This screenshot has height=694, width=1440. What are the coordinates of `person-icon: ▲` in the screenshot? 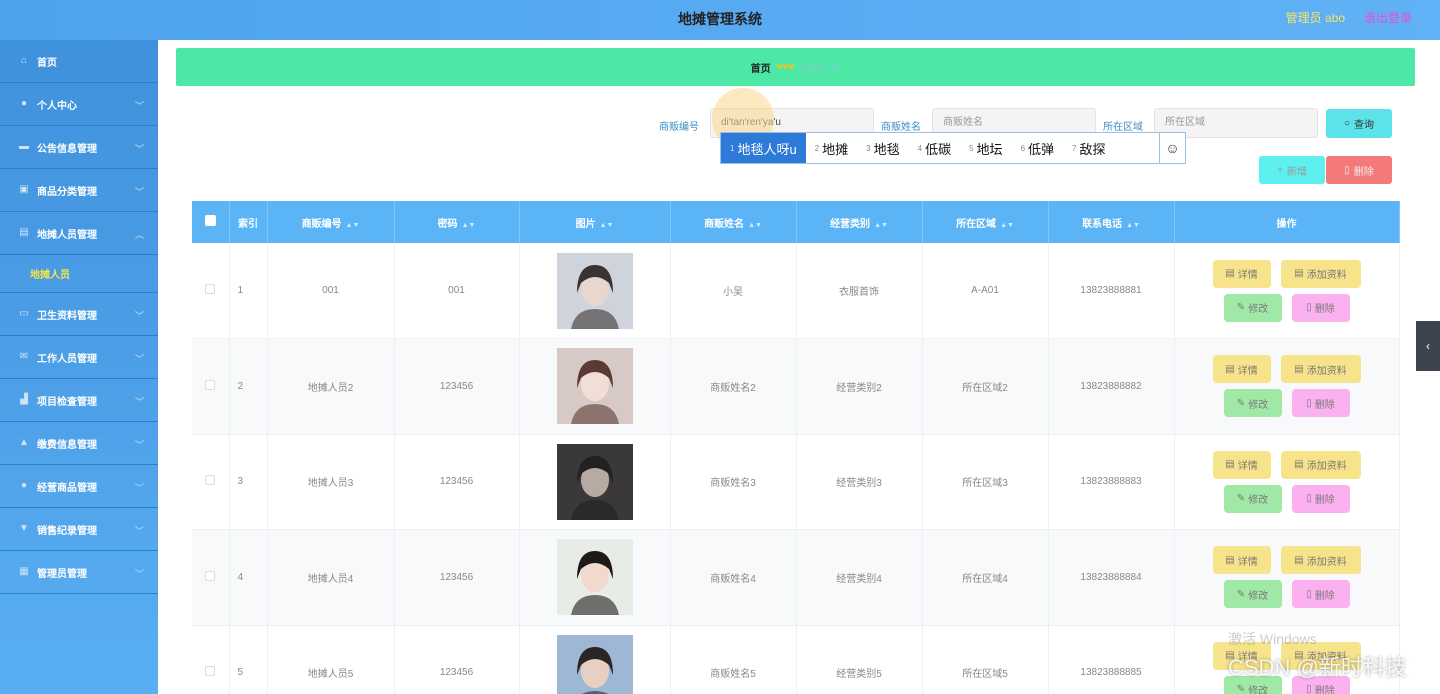 It's located at (24, 442).